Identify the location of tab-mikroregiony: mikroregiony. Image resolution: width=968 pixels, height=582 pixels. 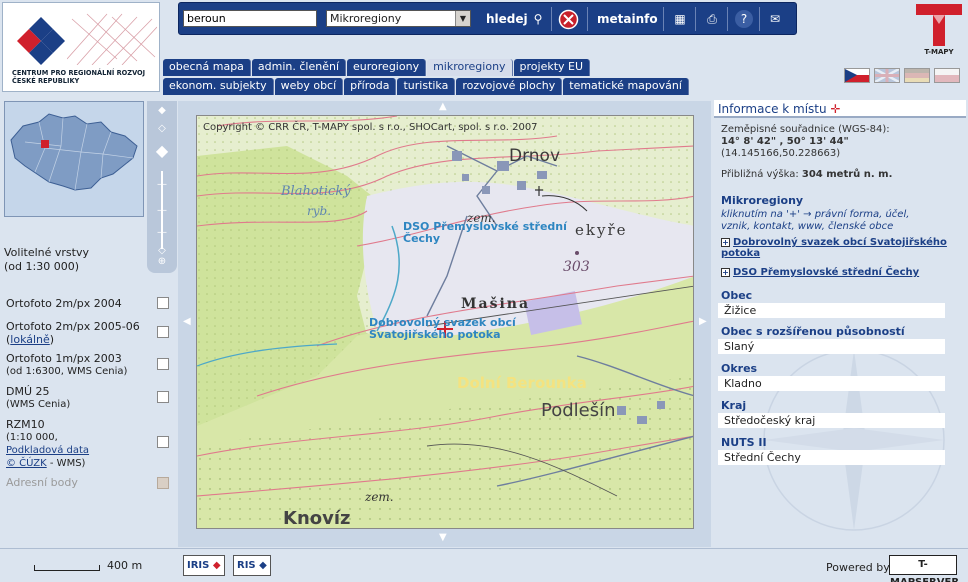
(470, 67).